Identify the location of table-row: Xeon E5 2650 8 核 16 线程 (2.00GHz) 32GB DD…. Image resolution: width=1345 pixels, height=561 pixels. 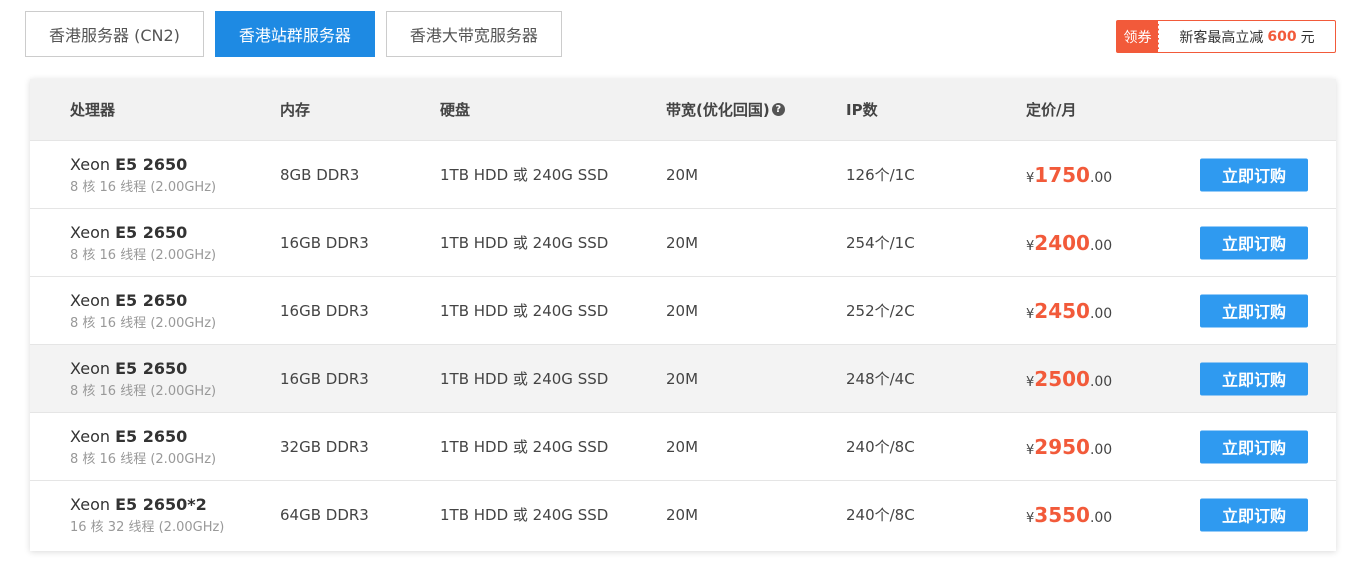
(683, 446).